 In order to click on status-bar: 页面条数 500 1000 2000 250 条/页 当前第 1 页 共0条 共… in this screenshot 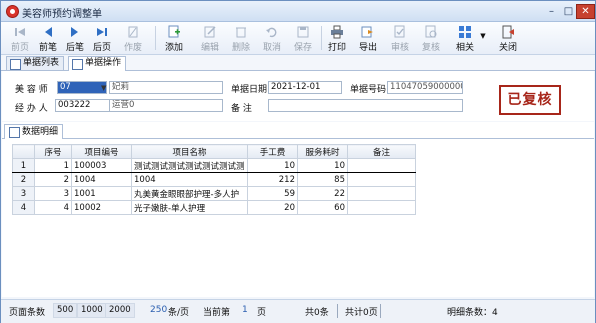, I will do `click(298, 311)`.